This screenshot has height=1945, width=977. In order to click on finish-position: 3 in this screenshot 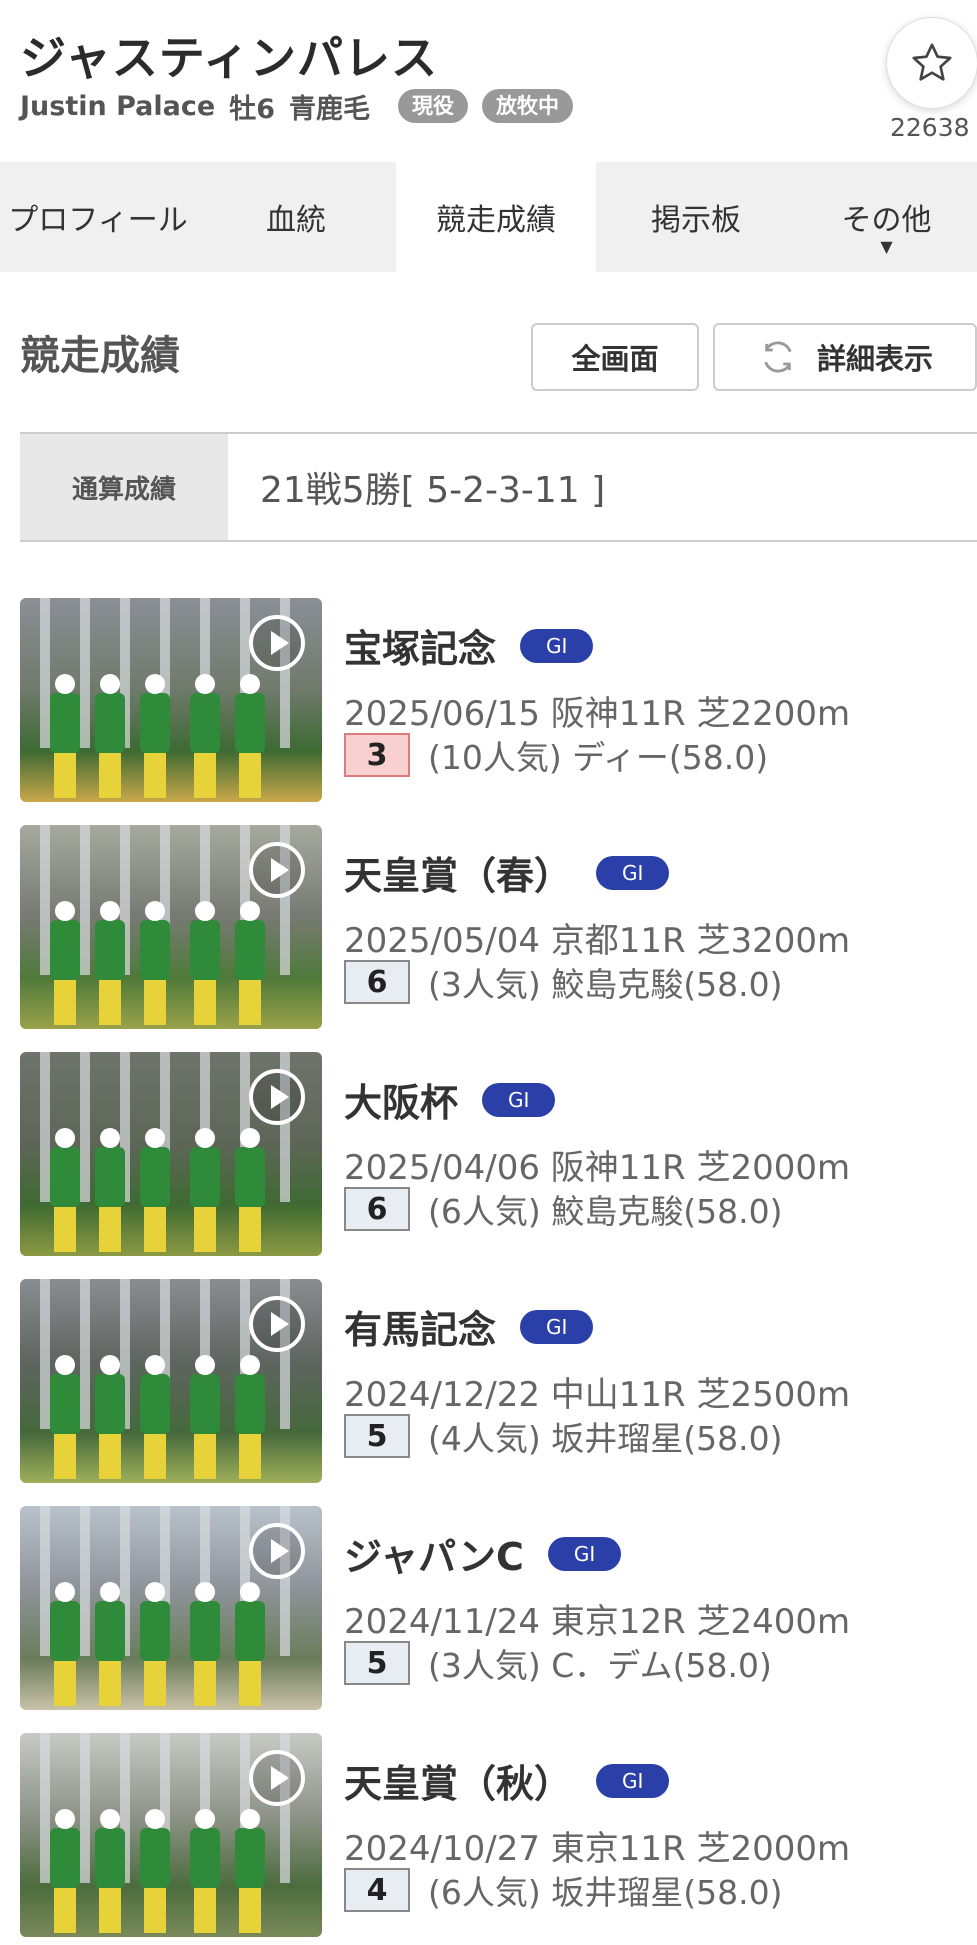, I will do `click(377, 755)`.